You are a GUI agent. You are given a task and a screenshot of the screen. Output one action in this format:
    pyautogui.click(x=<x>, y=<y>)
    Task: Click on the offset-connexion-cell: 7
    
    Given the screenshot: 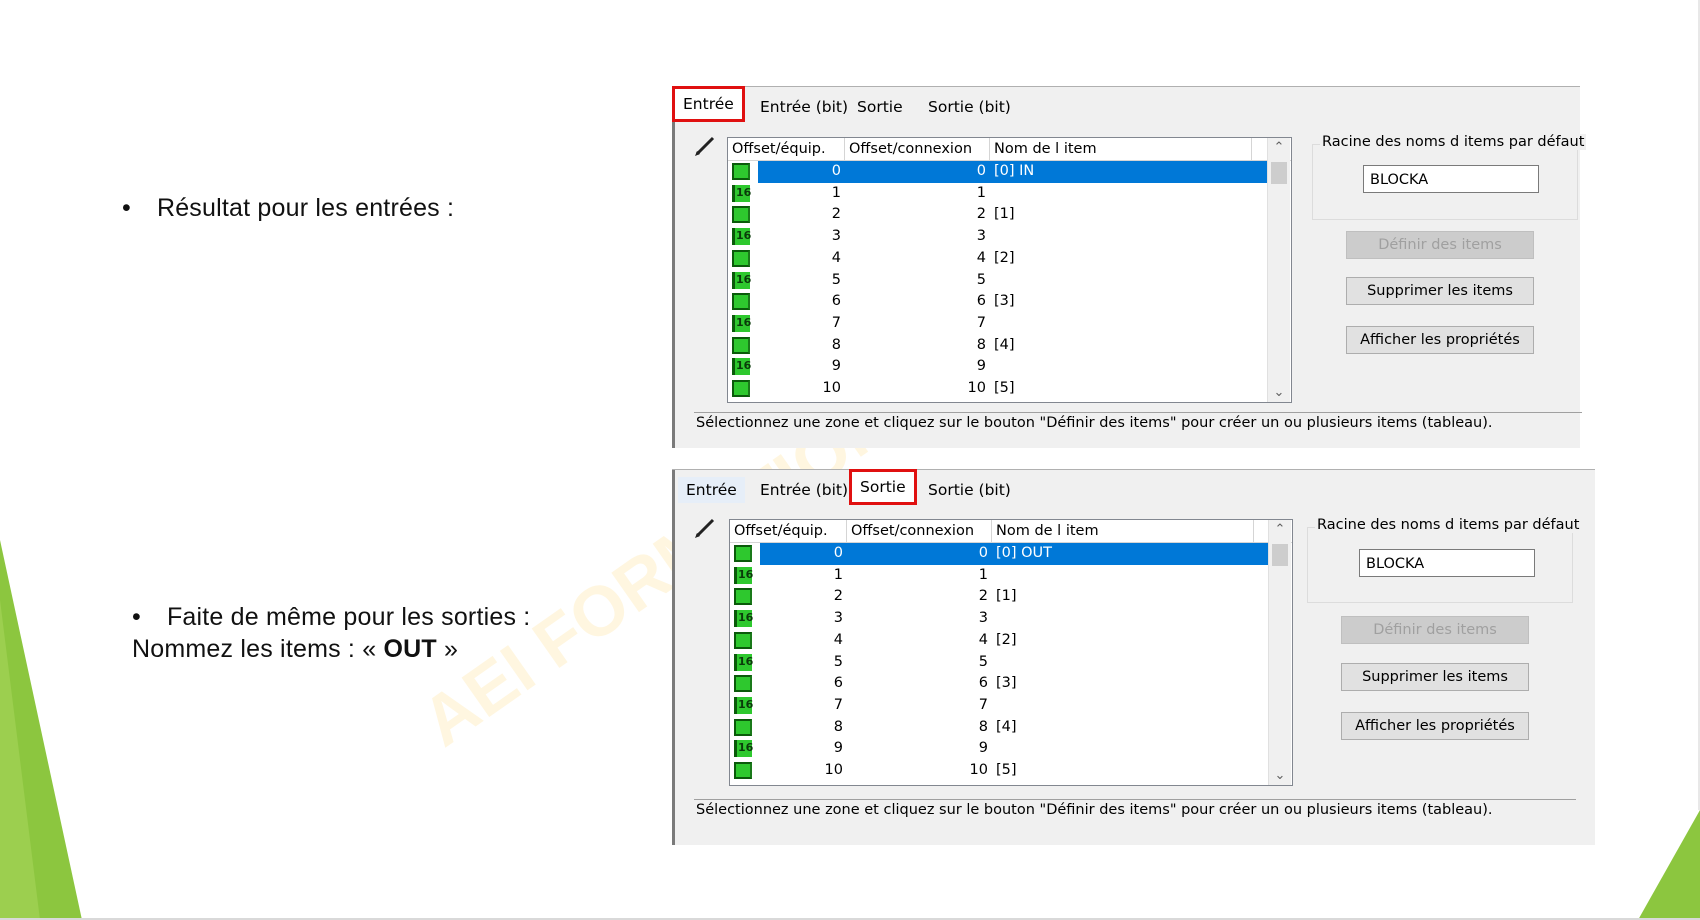 What is the action you would take?
    pyautogui.click(x=983, y=704)
    